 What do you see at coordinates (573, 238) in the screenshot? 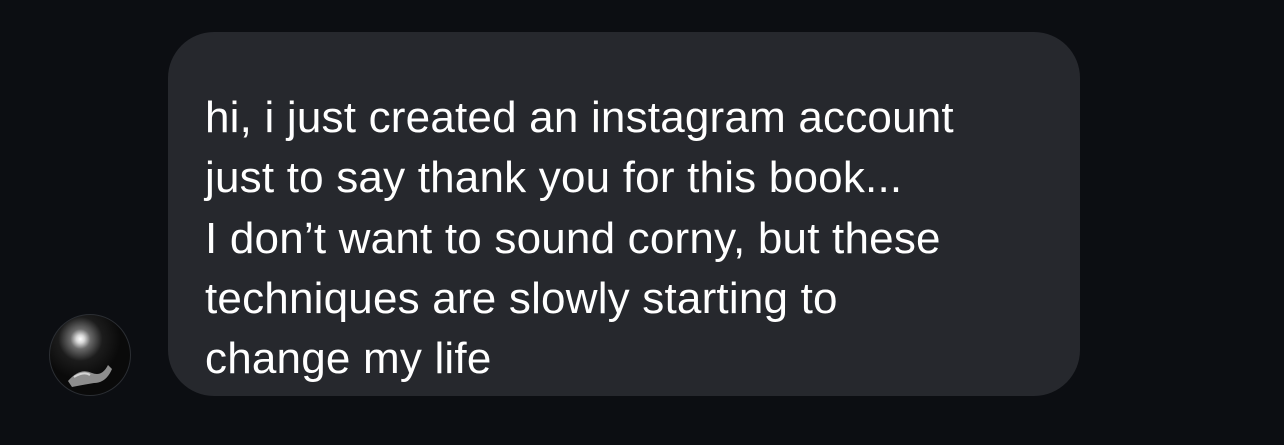
I see `message-line: I don’t want to sound corny, but these` at bounding box center [573, 238].